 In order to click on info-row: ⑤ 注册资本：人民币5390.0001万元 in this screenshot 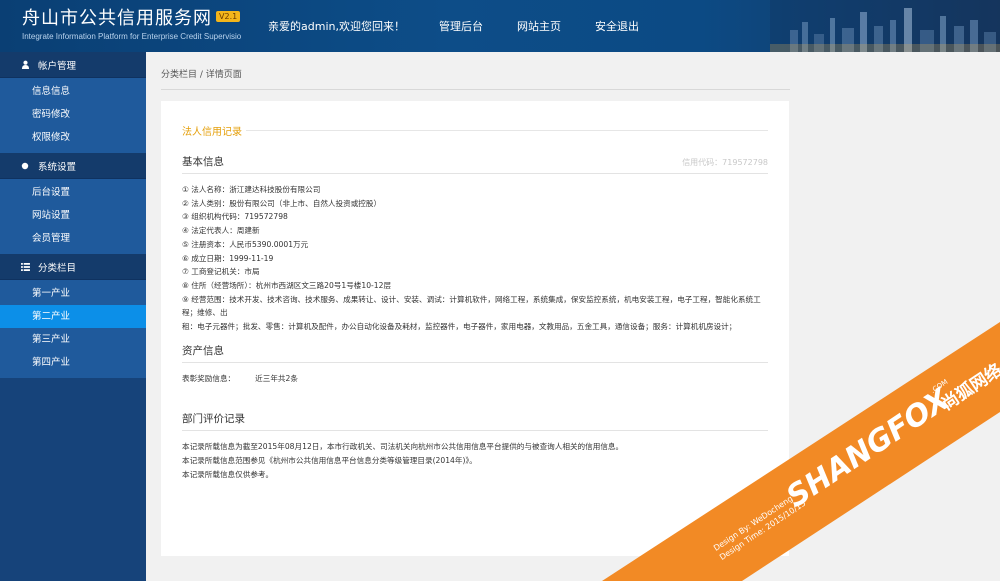, I will do `click(245, 244)`.